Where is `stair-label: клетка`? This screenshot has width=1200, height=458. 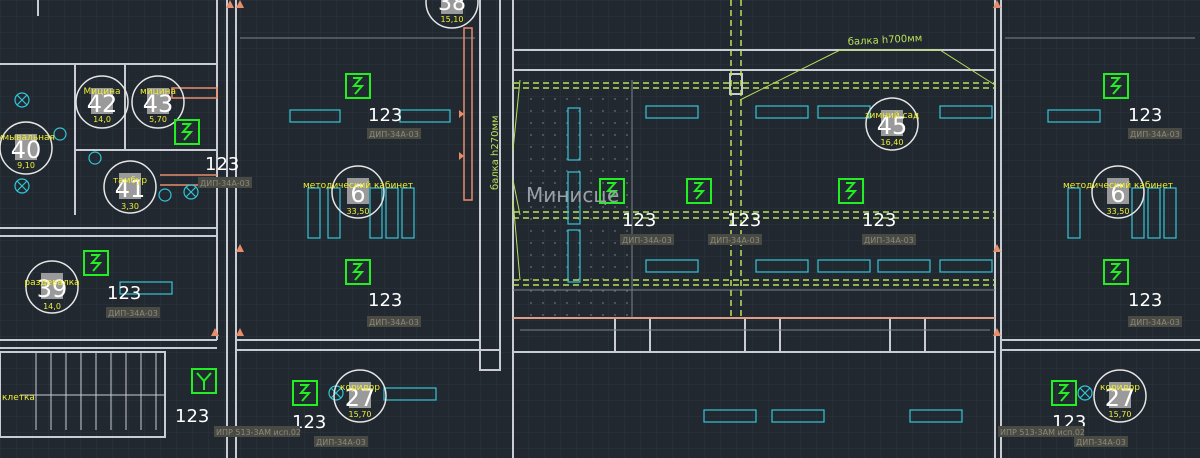
stair-label: клетка is located at coordinates (18, 398).